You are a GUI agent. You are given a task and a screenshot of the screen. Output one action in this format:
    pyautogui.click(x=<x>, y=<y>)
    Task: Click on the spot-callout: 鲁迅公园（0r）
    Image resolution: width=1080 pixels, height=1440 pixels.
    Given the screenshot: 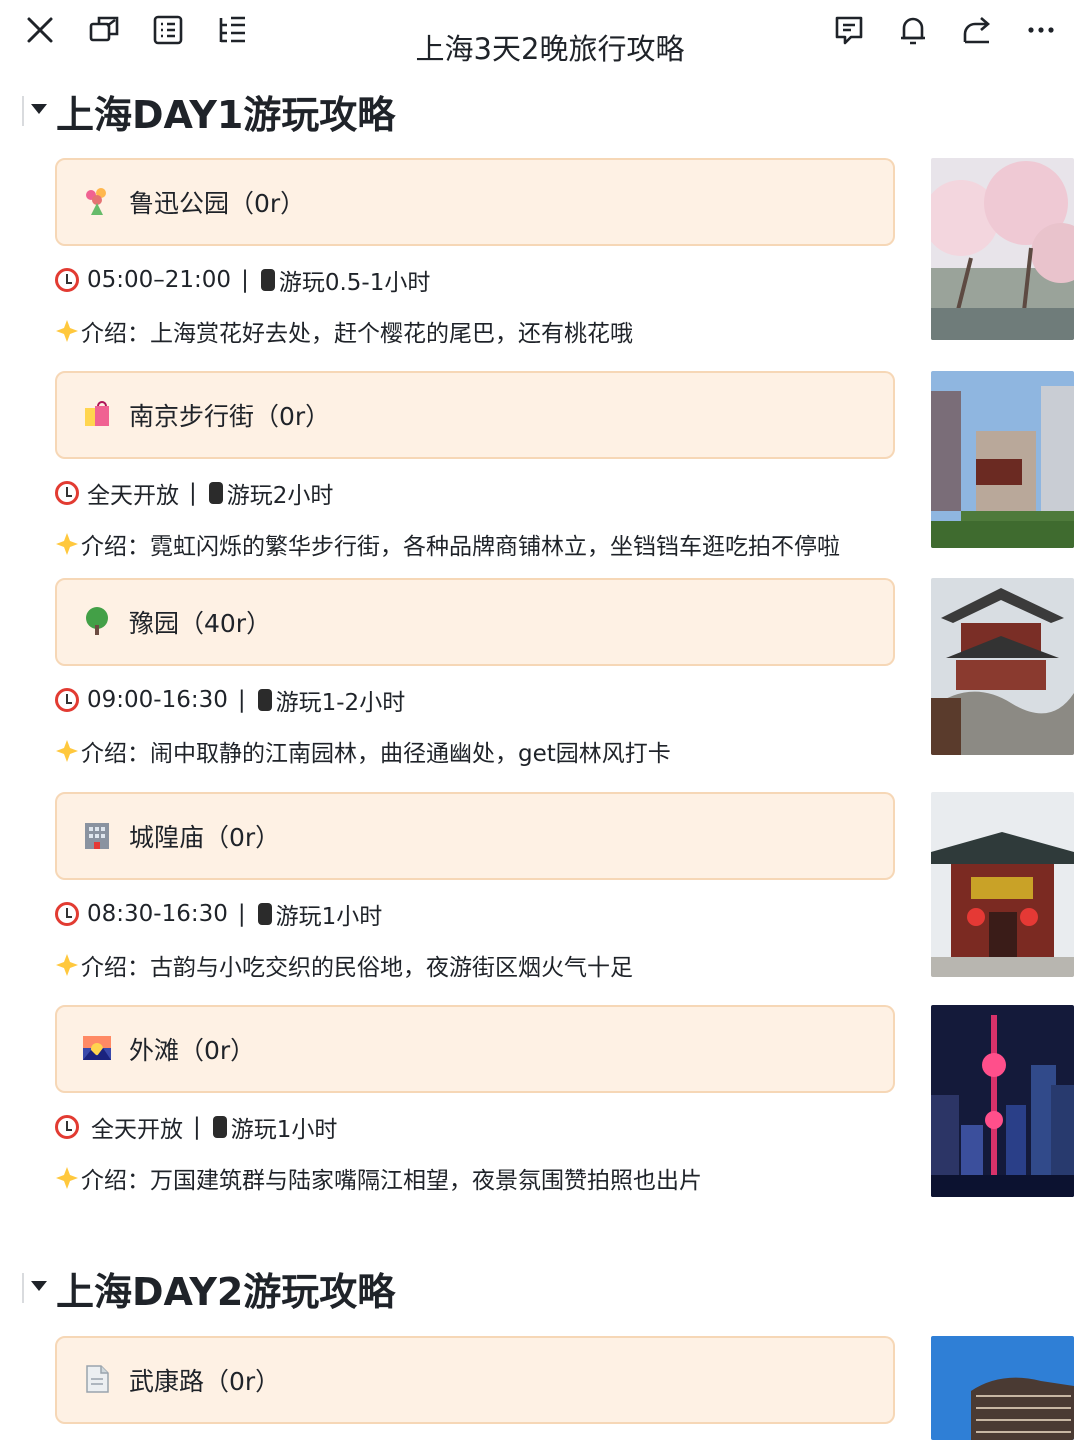 What is the action you would take?
    pyautogui.click(x=475, y=202)
    